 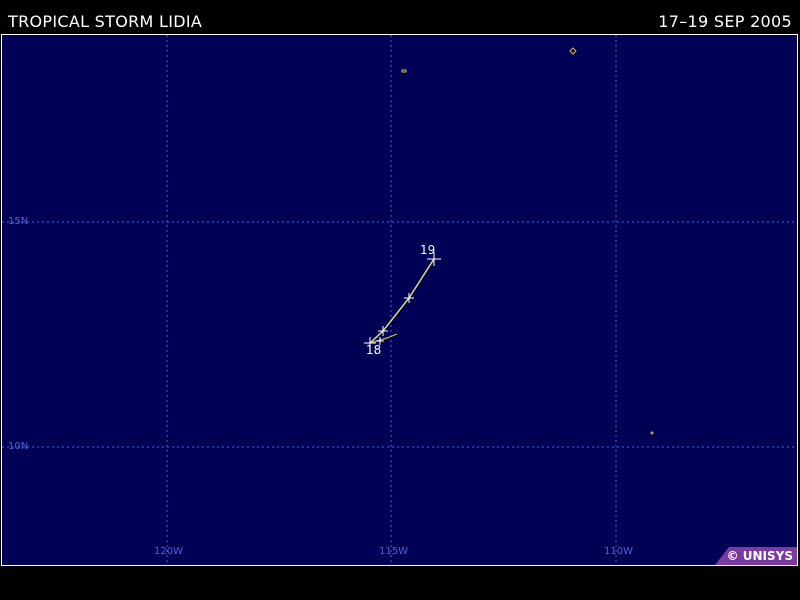 What do you see at coordinates (725, 21) in the screenshot?
I see `date-range: 17–19 SEP 2005` at bounding box center [725, 21].